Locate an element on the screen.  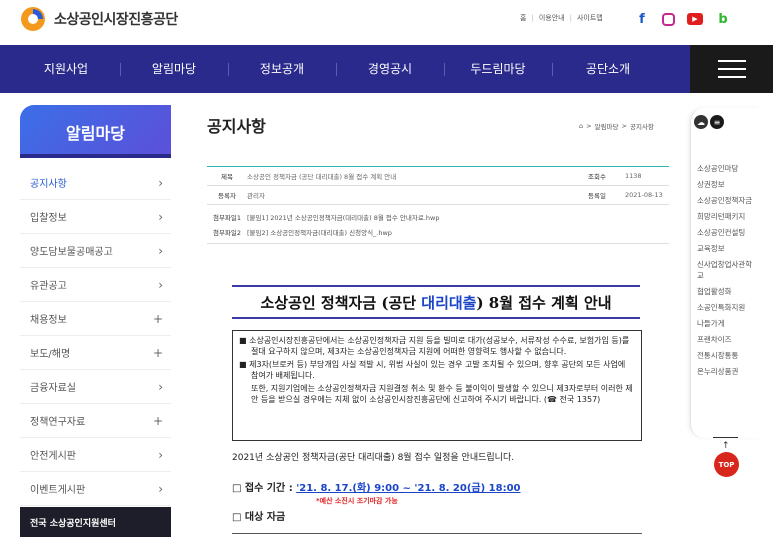
nav-info: 정보공개 is located at coordinates (282, 69).